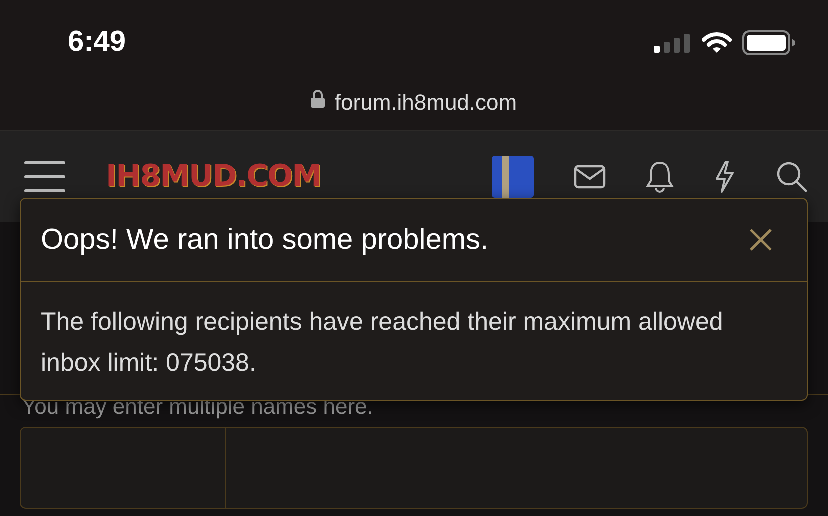 The height and width of the screenshot is (516, 828). Describe the element at coordinates (97, 42) in the screenshot. I see `clock-time: 6:49` at that location.